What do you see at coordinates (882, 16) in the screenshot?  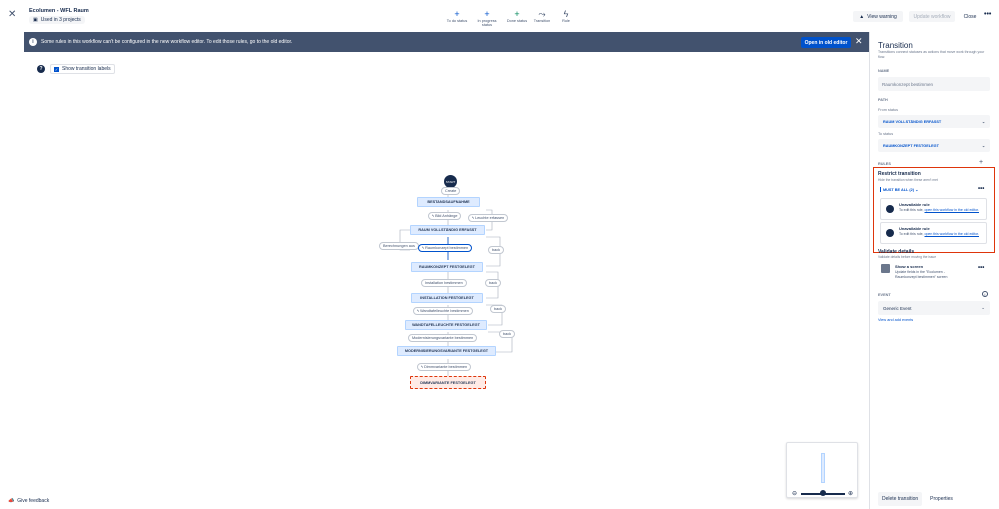 I see `view-warning-label: View warning` at bounding box center [882, 16].